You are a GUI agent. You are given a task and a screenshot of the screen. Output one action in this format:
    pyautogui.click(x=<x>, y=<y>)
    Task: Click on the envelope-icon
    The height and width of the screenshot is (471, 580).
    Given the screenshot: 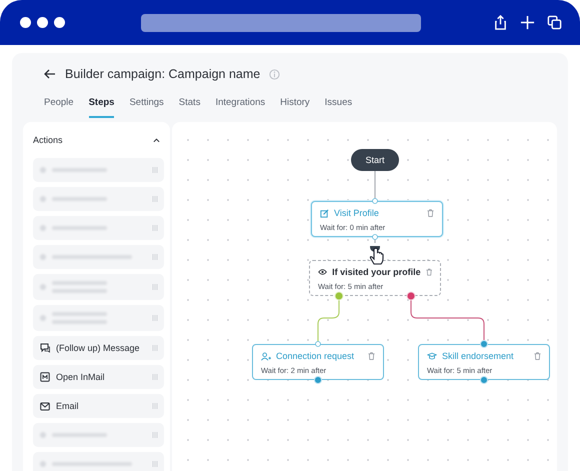 What is the action you would take?
    pyautogui.click(x=45, y=406)
    